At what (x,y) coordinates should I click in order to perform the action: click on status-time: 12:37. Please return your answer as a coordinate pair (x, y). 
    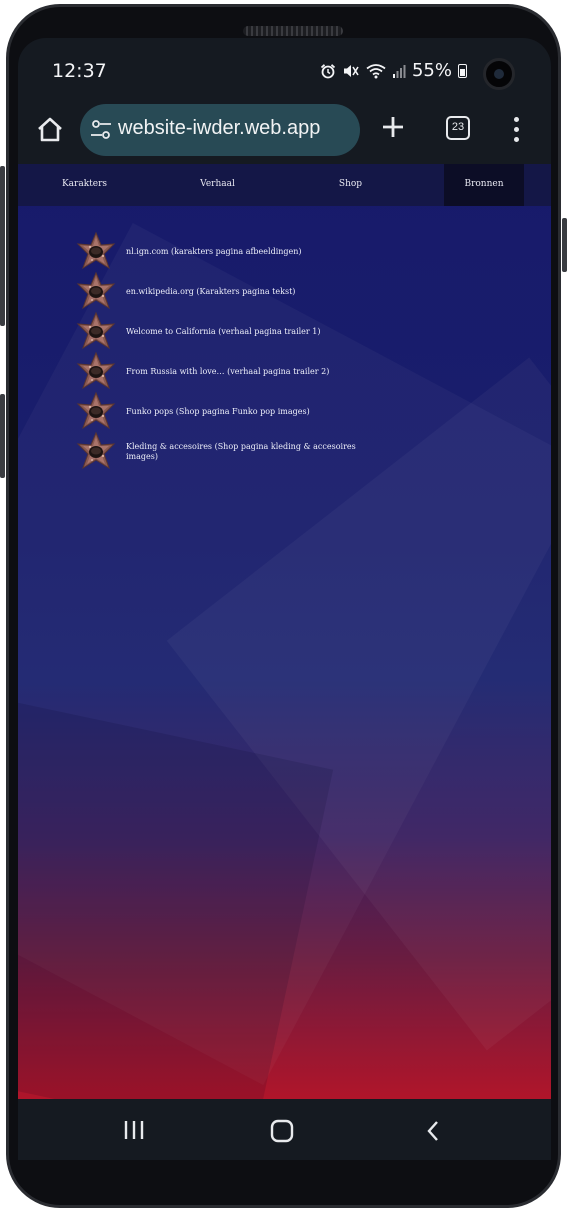
    Looking at the image, I should click on (79, 71).